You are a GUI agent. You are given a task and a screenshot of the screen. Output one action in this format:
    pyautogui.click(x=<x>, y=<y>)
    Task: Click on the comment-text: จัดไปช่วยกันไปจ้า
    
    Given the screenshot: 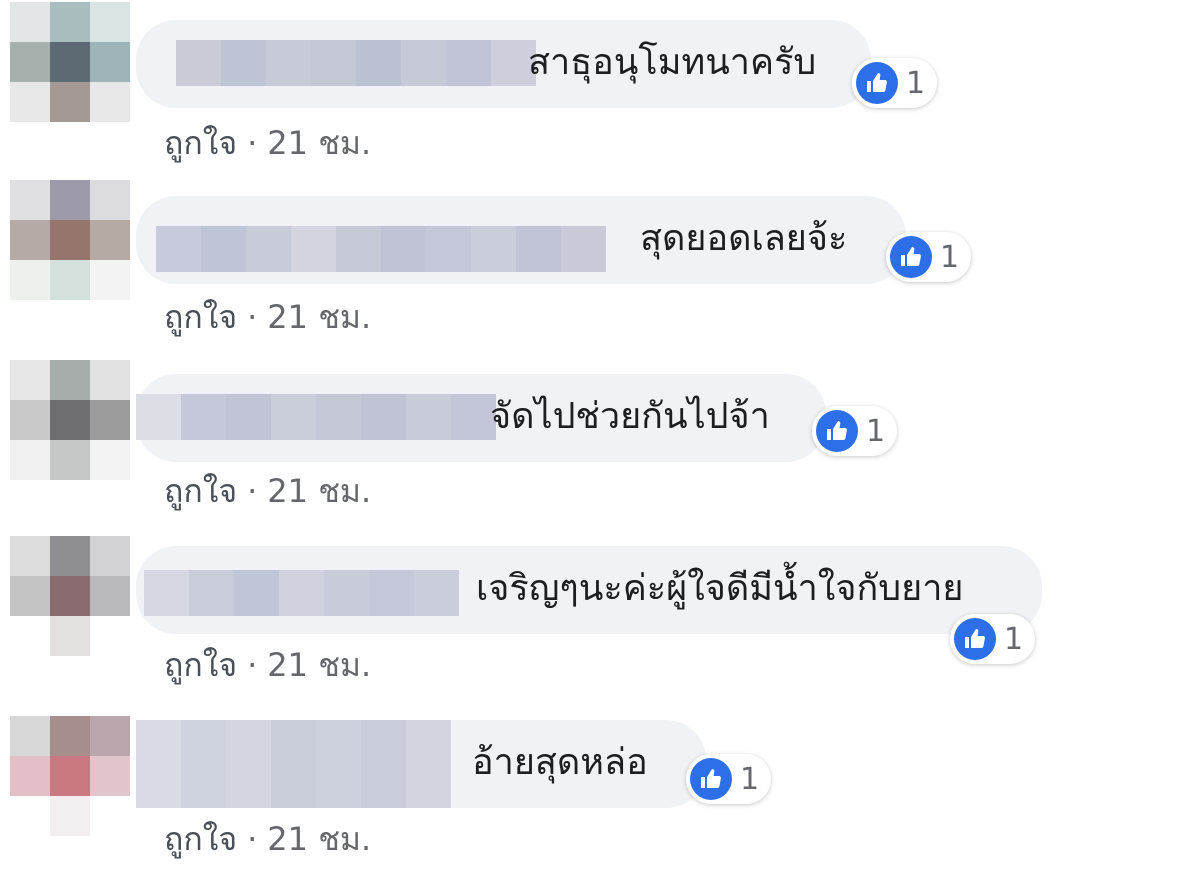 What is the action you would take?
    pyautogui.click(x=630, y=416)
    